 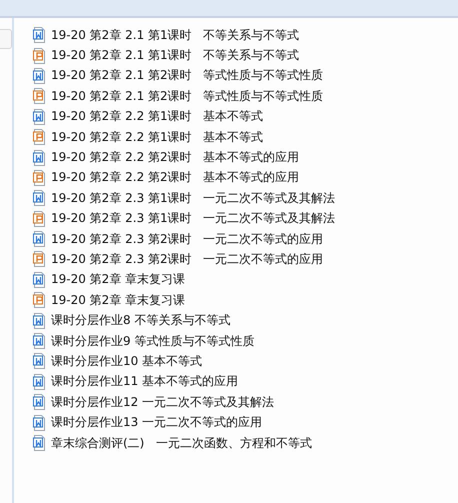 I want to click on file-name: 课时分层作业12 一元二次不等式及其解法, so click(x=162, y=402).